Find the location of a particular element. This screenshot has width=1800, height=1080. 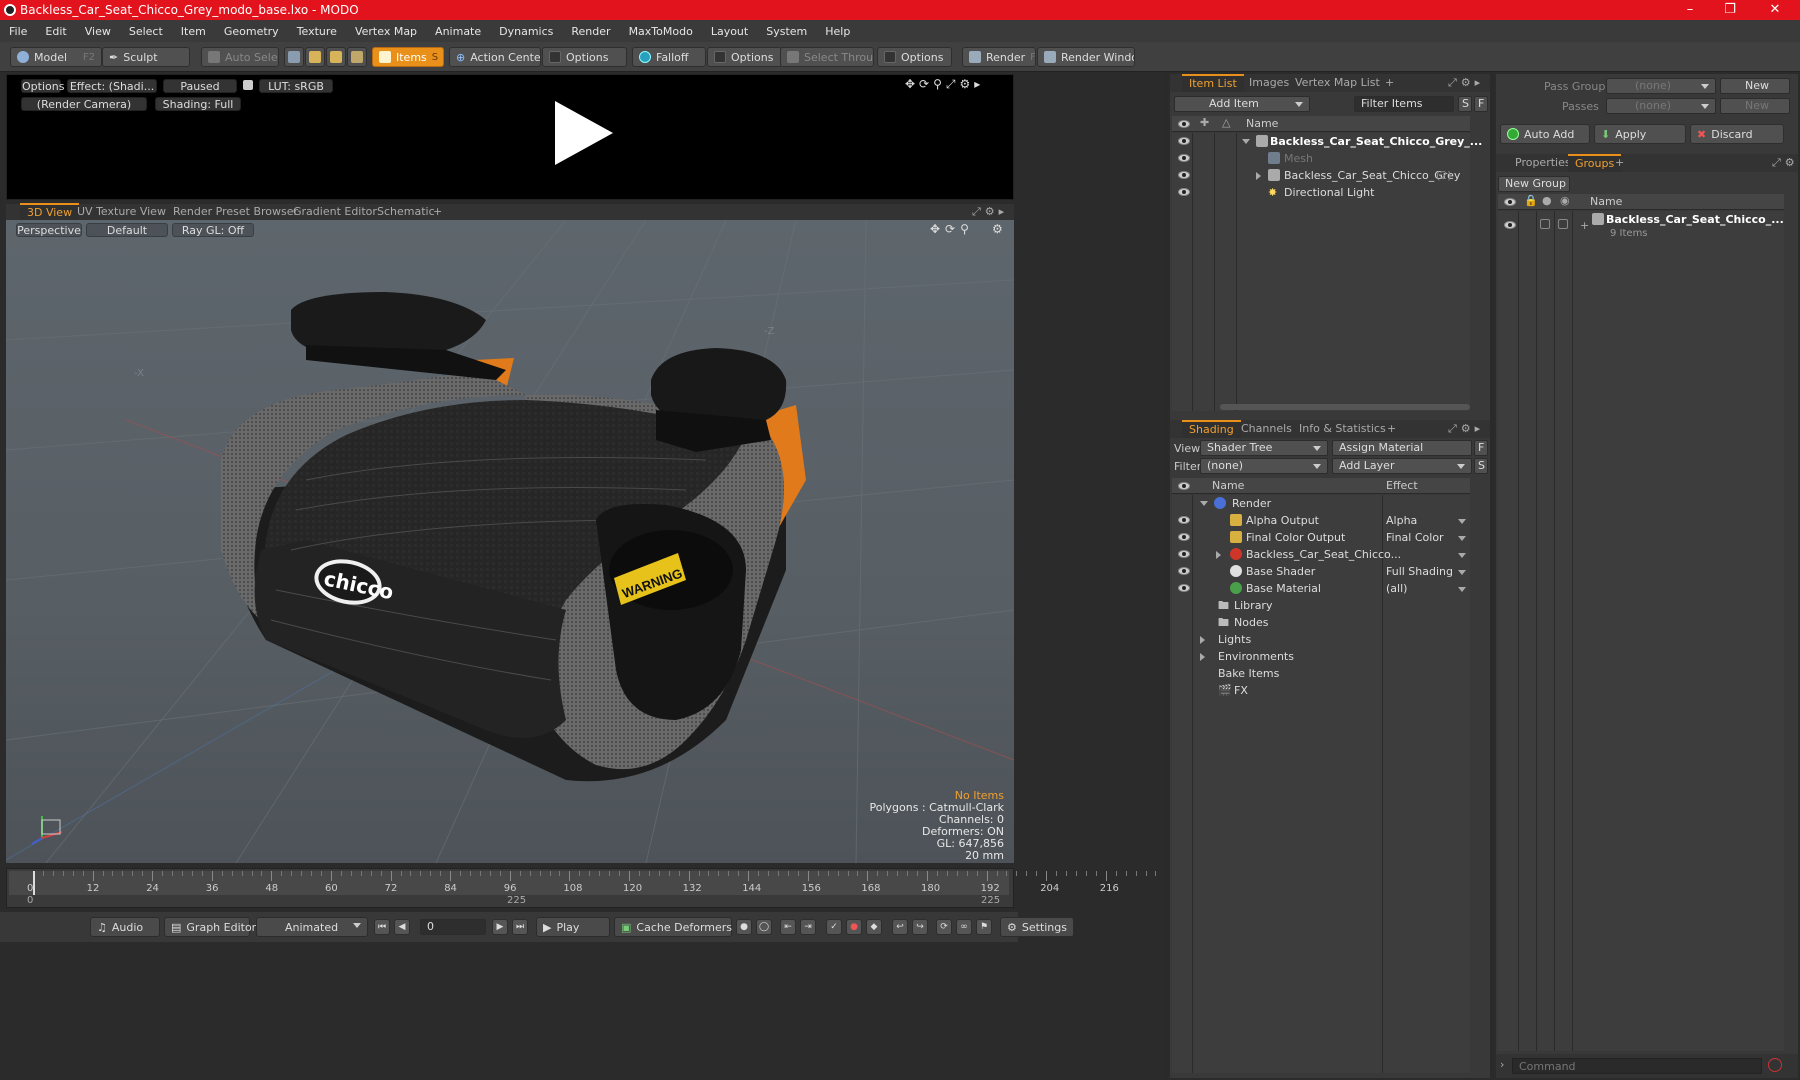

lock-toggle-icon is located at coordinates (1545, 224).